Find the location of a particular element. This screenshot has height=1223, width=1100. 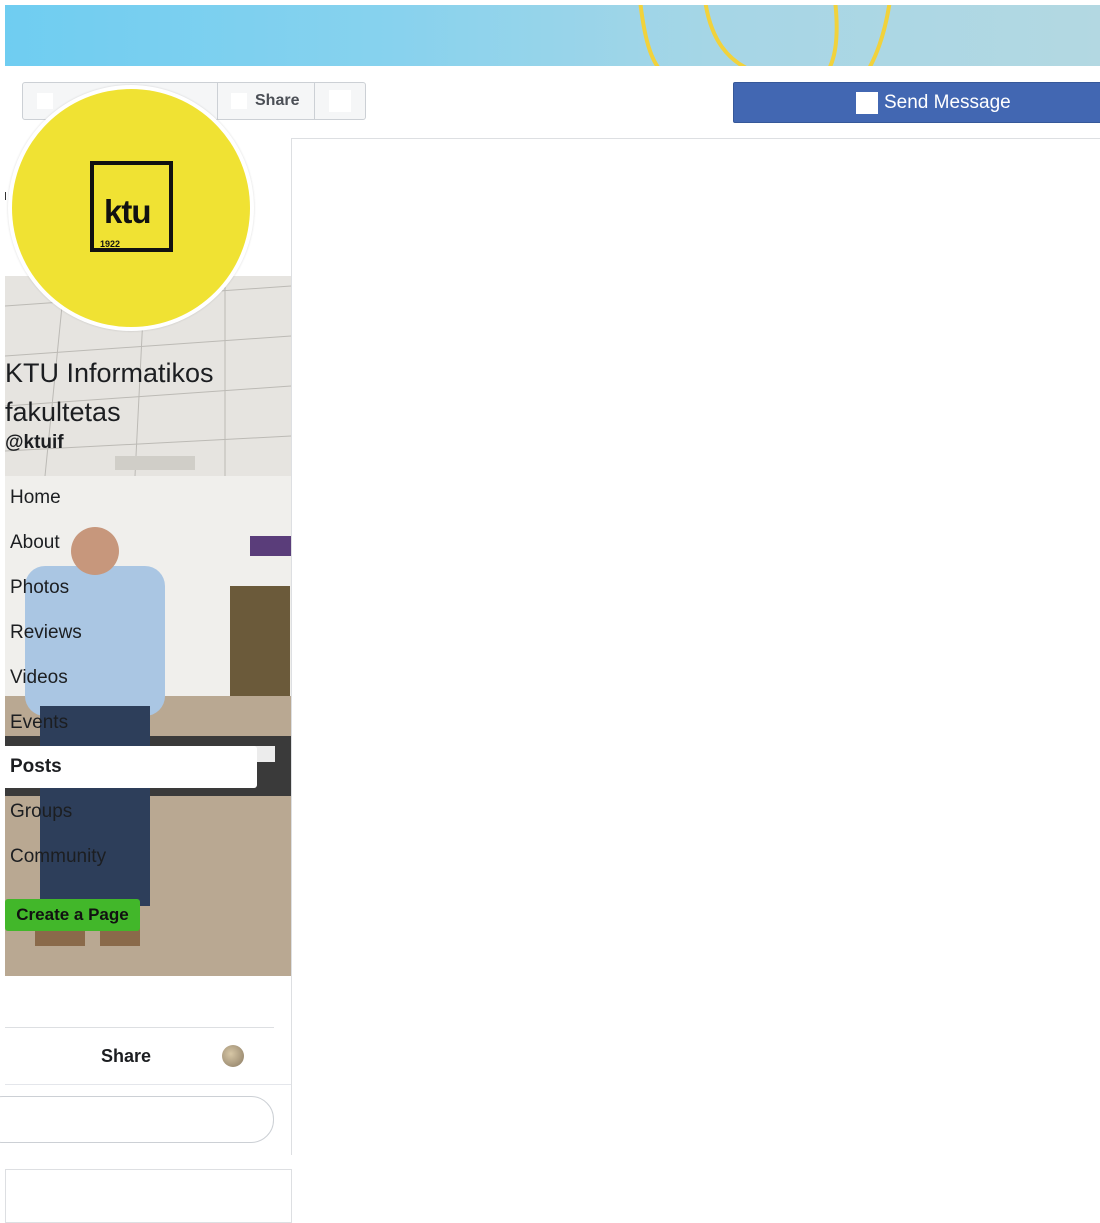

cover-decoration is located at coordinates (765, 35).